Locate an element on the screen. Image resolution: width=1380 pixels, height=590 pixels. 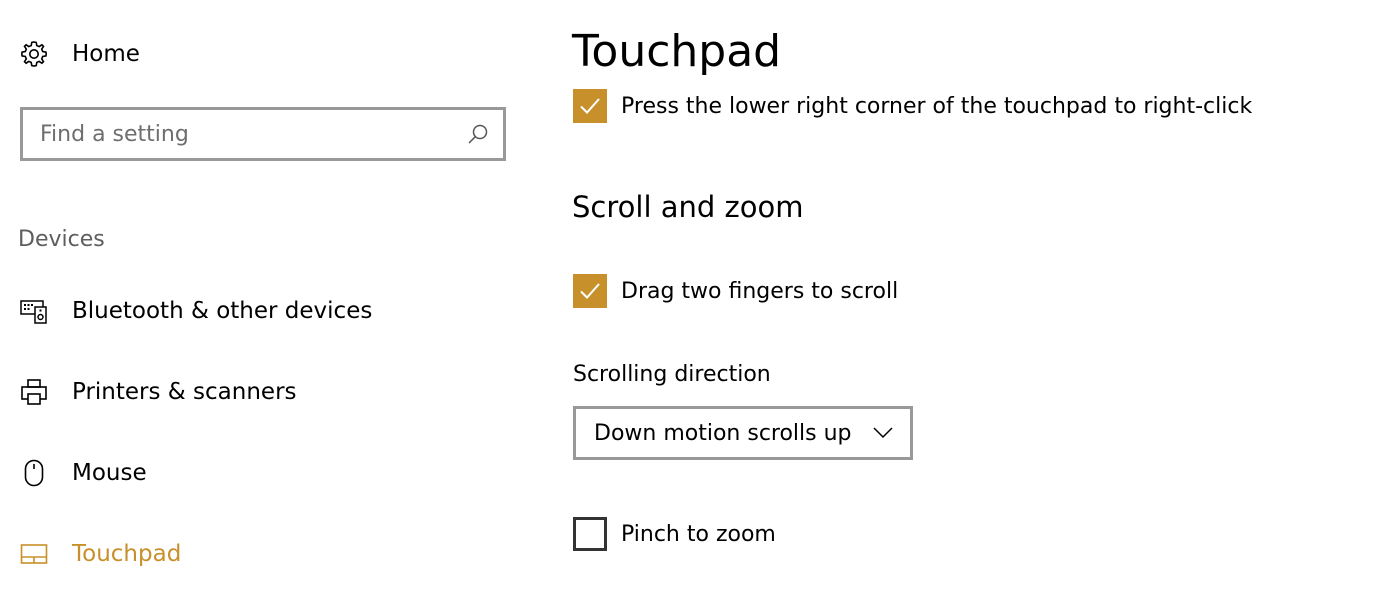
scrolling-direction-label: Scrolling direction is located at coordinates (672, 374).